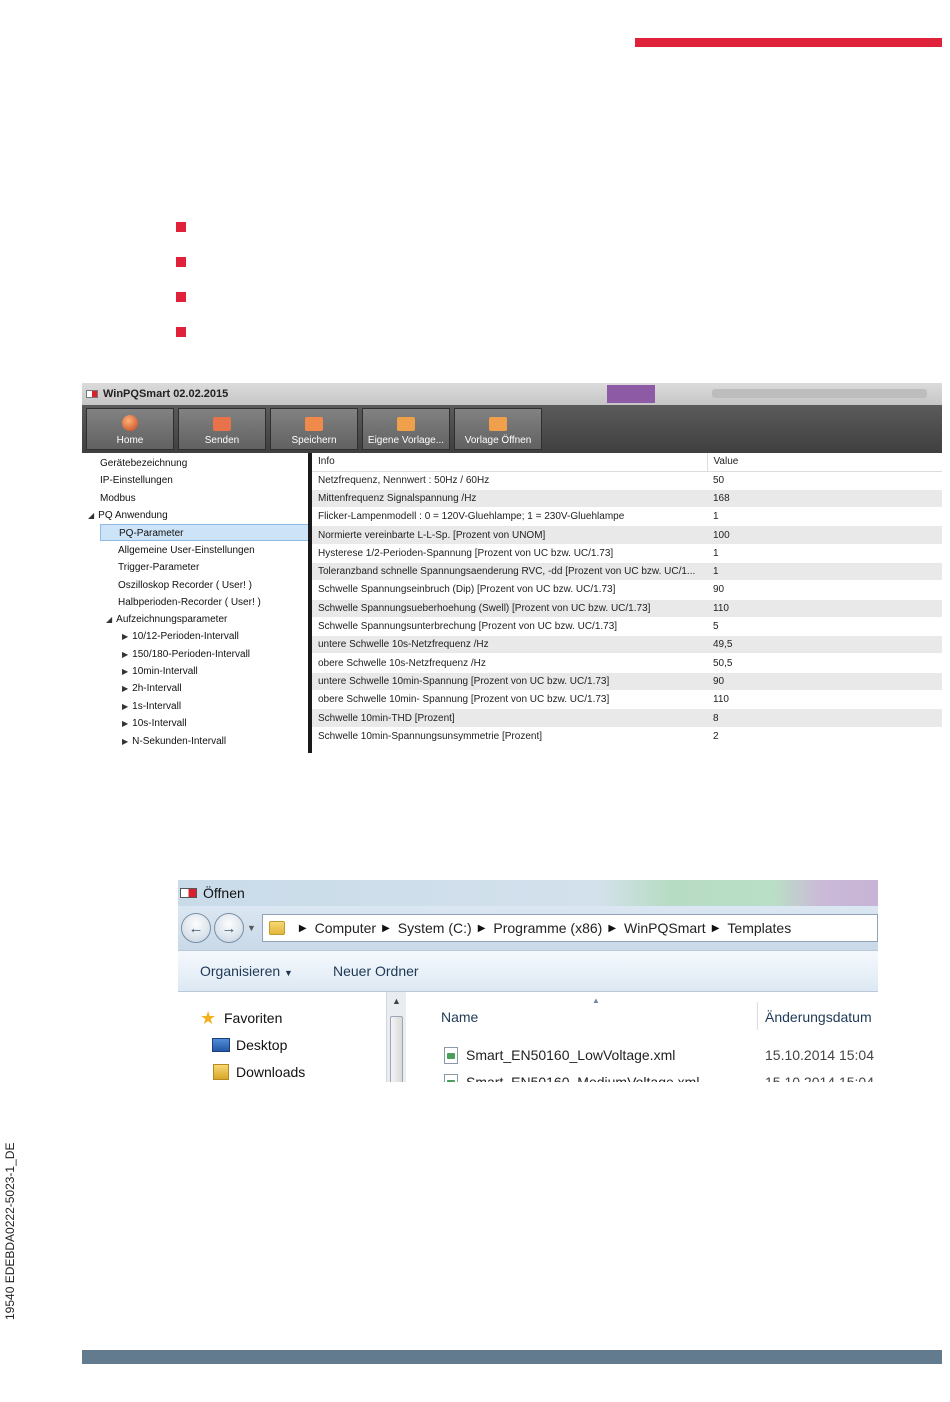  I want to click on send-button: Senden, so click(222, 429).